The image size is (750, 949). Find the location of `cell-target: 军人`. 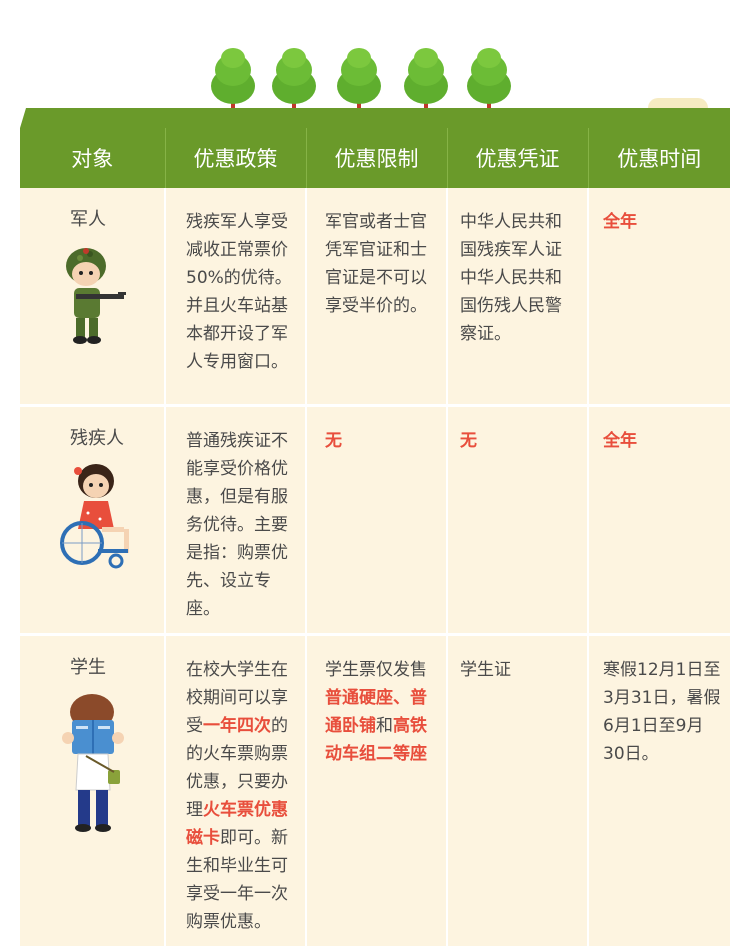

cell-target: 军人 is located at coordinates (93, 297).